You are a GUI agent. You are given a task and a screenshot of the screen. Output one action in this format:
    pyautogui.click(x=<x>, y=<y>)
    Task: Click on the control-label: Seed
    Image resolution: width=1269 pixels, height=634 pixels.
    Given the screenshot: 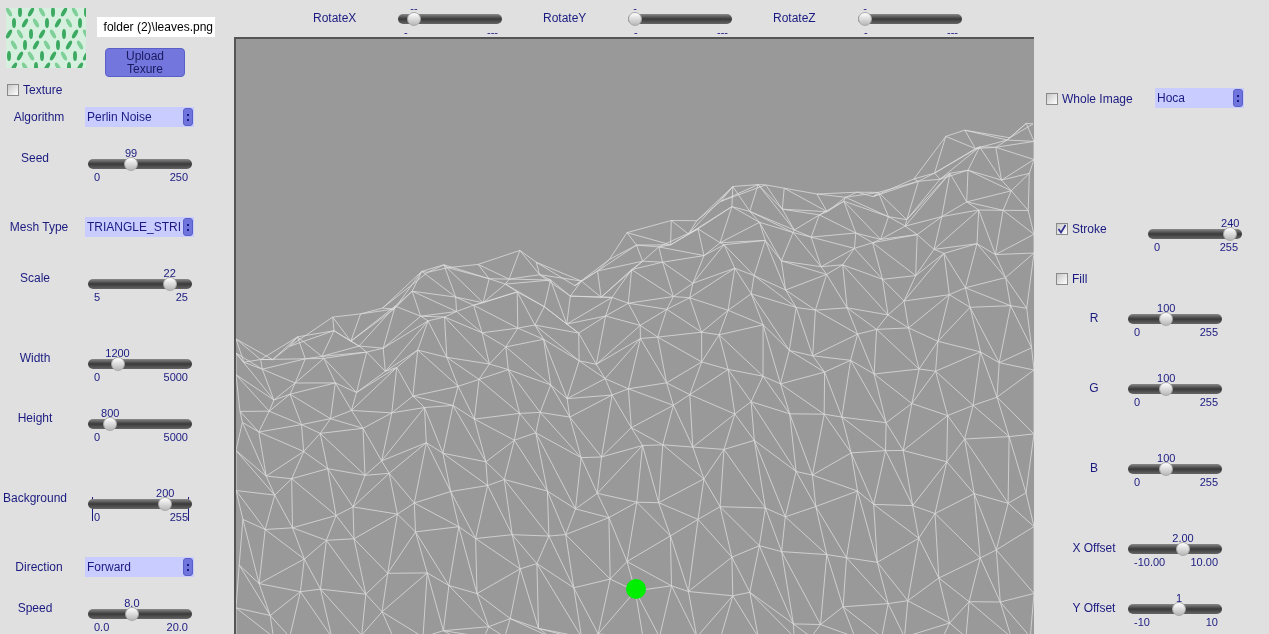 What is the action you would take?
    pyautogui.click(x=35, y=158)
    